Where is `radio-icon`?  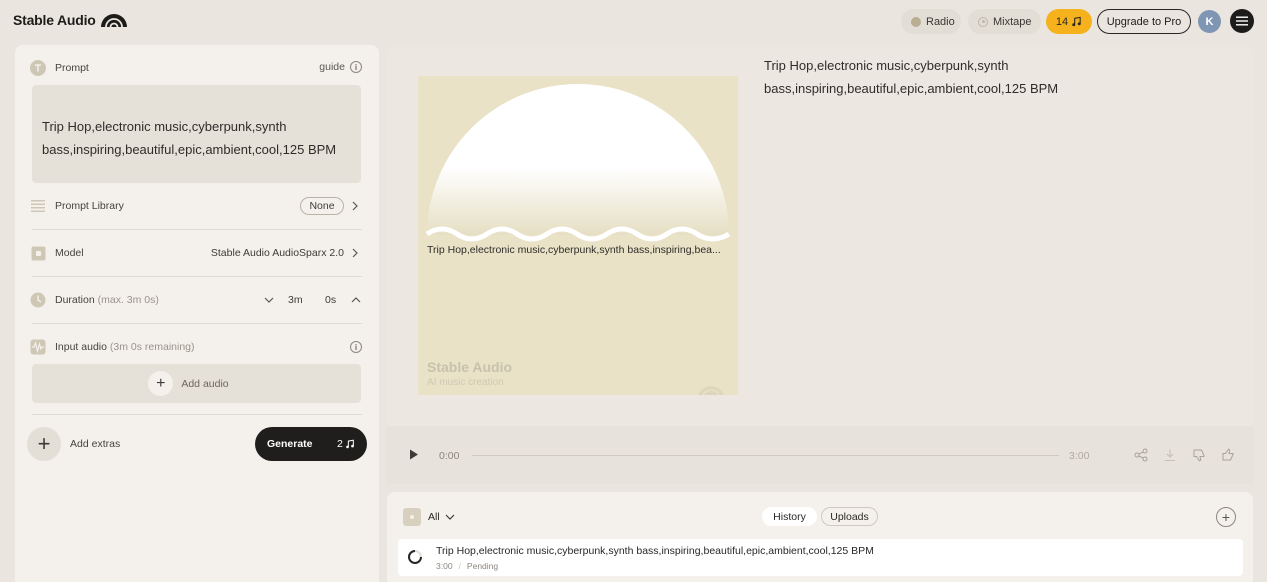 radio-icon is located at coordinates (916, 21).